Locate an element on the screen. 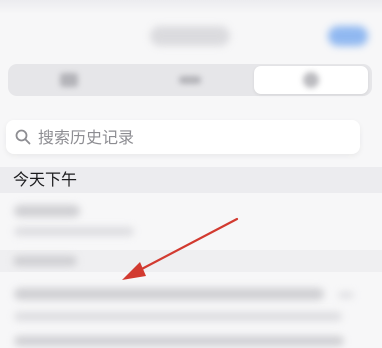 This screenshot has height=348, width=382. section-label-blurred is located at coordinates (45, 261).